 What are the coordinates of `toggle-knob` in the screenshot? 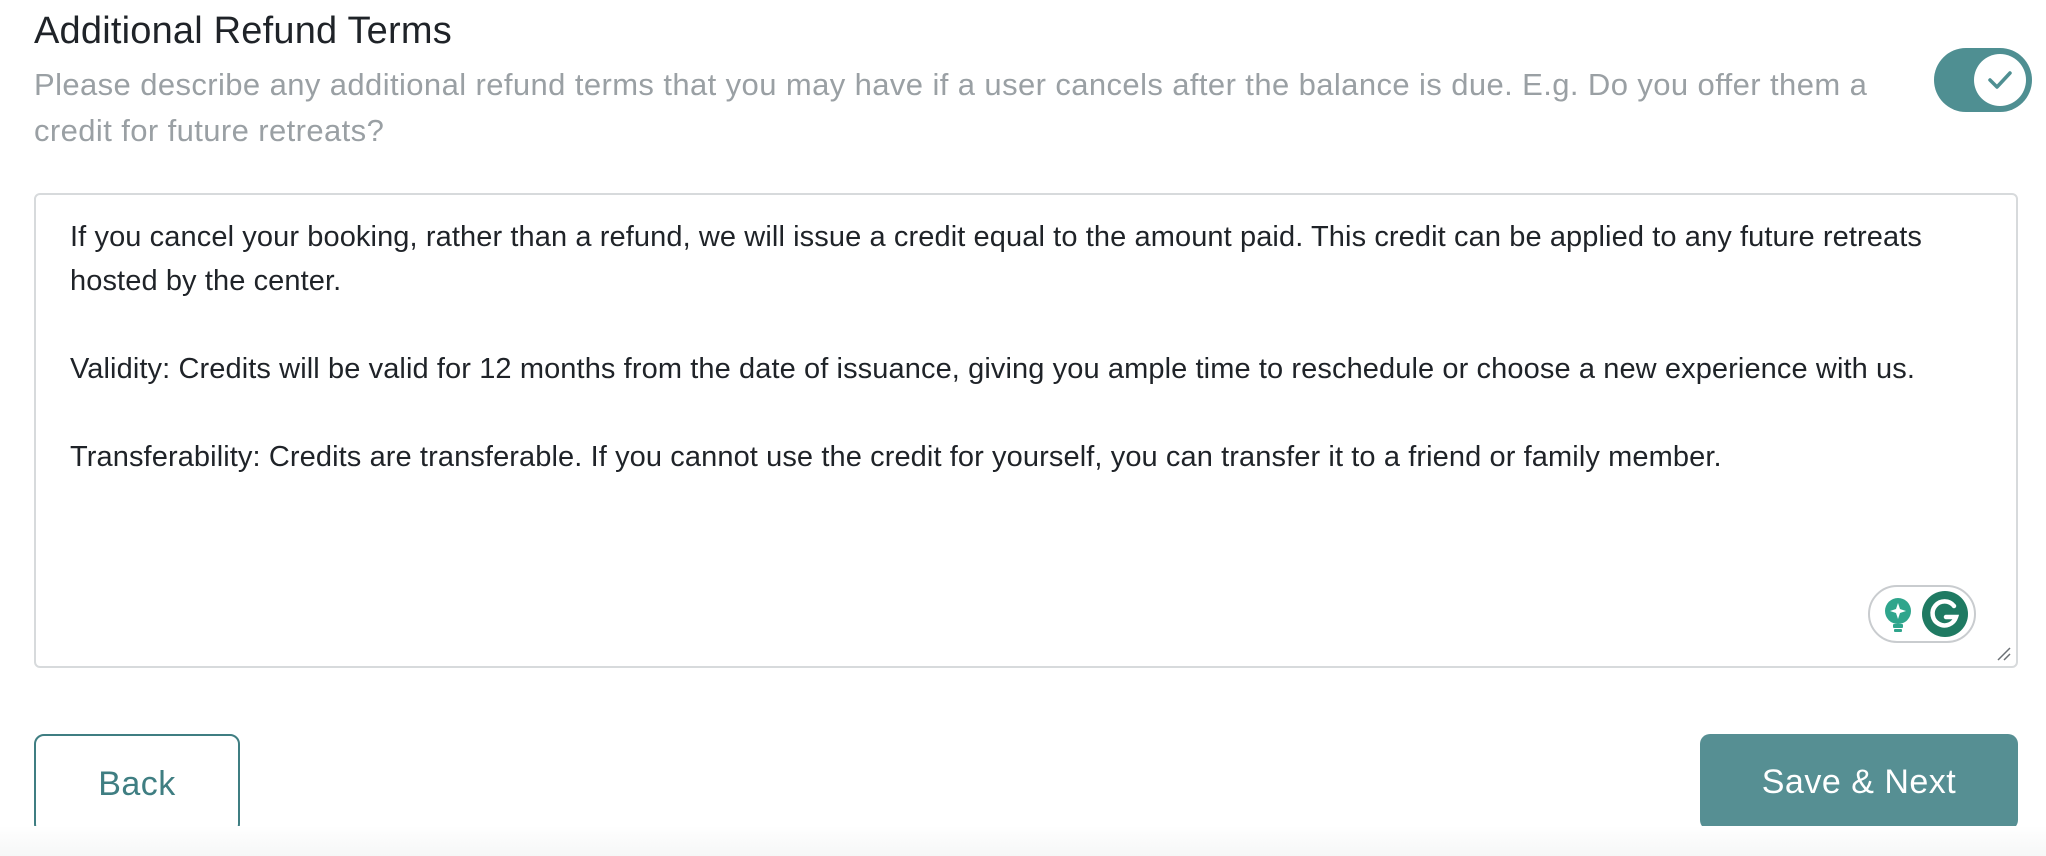 It's located at (2000, 80).